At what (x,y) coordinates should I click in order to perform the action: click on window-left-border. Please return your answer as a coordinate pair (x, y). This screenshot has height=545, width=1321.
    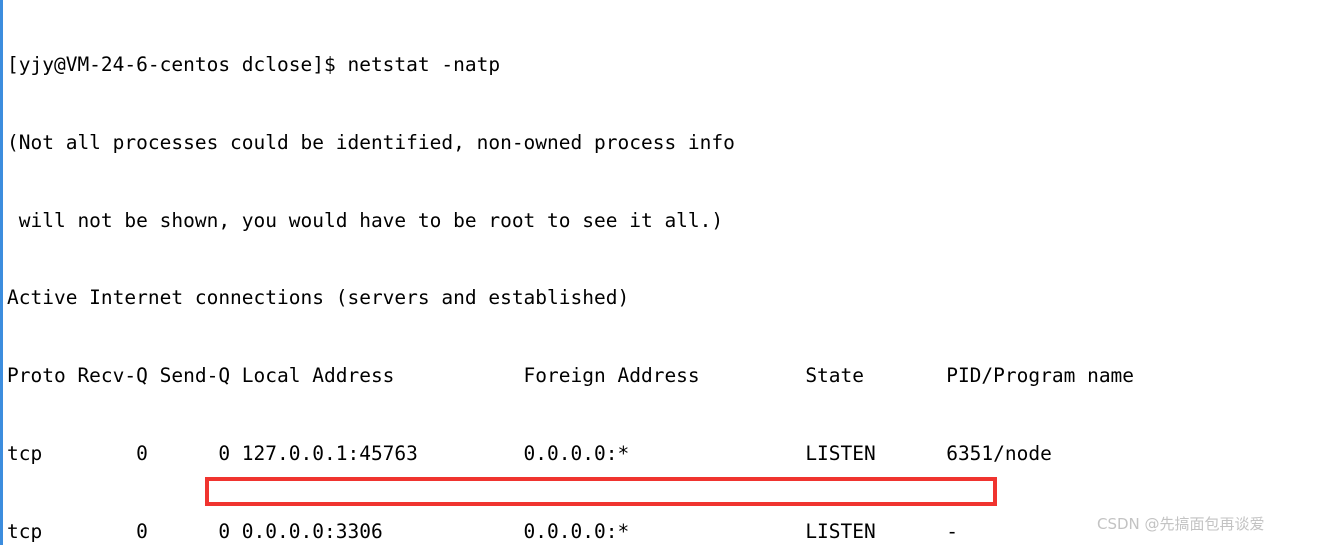
    Looking at the image, I should click on (1, 272).